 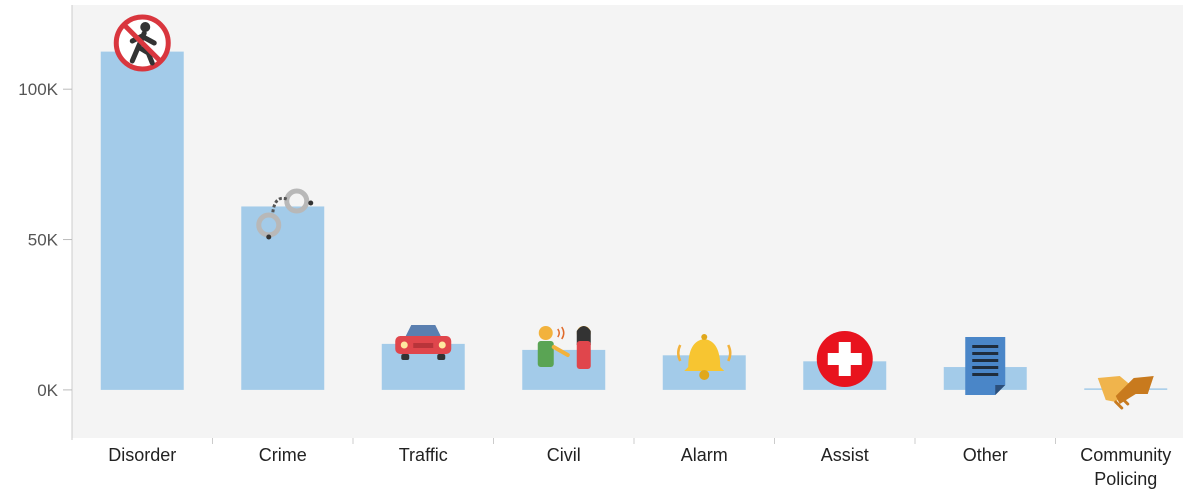 What do you see at coordinates (38, 89) in the screenshot?
I see `y-tick-label: 100K` at bounding box center [38, 89].